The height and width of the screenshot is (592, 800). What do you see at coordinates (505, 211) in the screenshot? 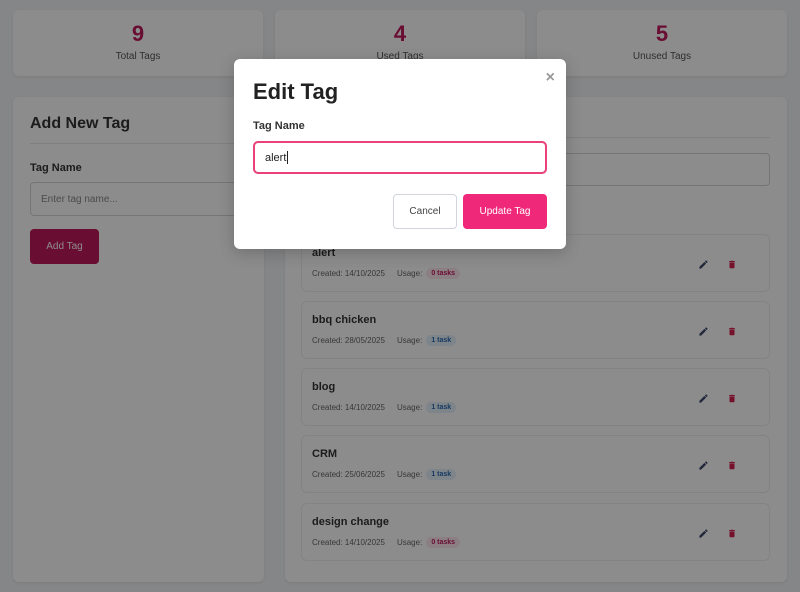
I see `update-tag-button: Update Tag` at bounding box center [505, 211].